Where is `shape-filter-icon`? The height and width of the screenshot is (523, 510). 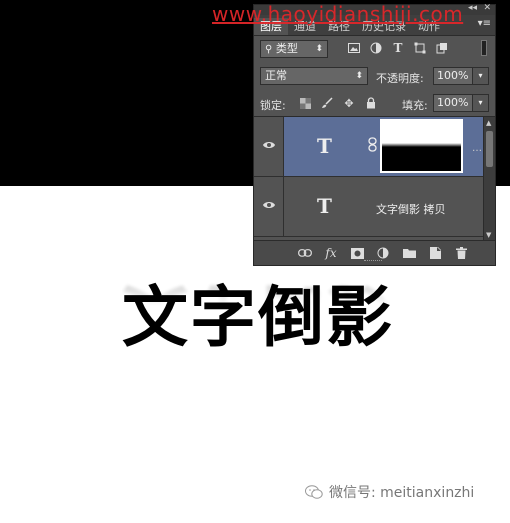 shape-filter-icon is located at coordinates (420, 48).